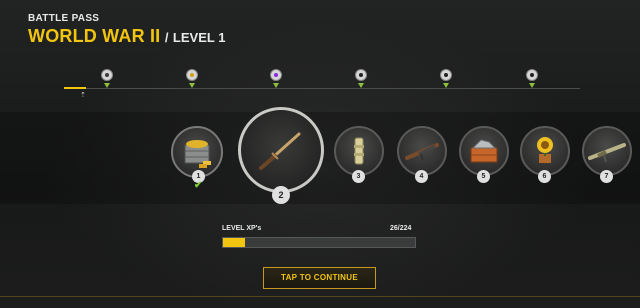 The image size is (640, 308). I want to click on wings-icon, so click(361, 75).